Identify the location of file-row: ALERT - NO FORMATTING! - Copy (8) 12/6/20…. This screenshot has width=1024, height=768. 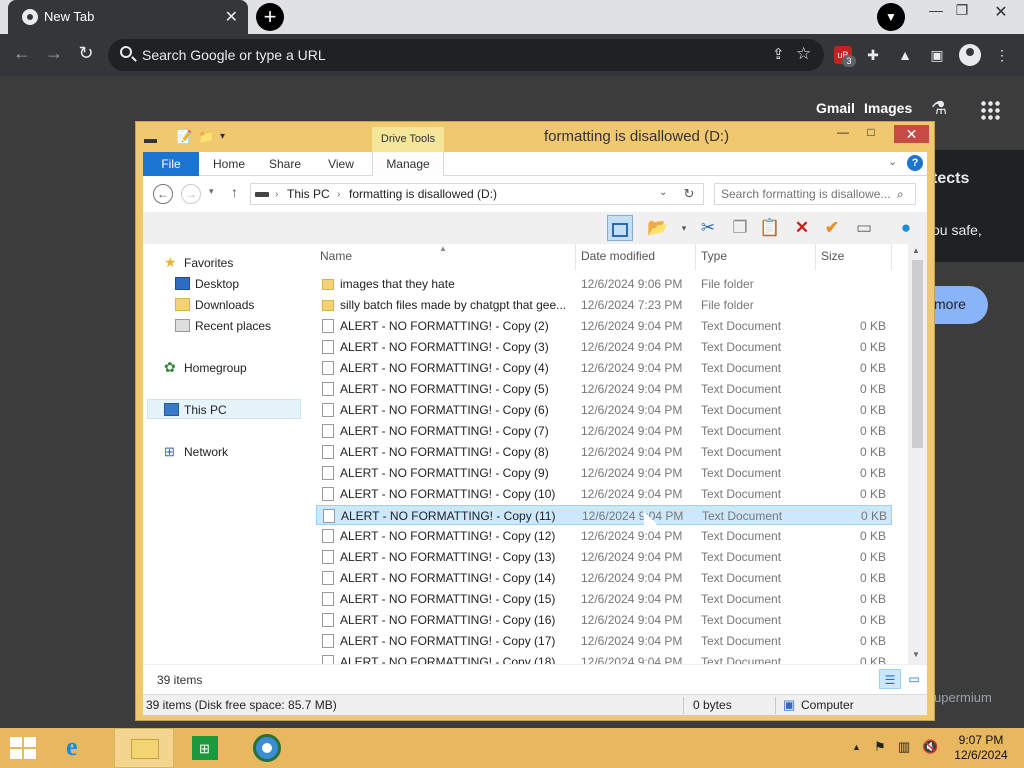
(604, 452).